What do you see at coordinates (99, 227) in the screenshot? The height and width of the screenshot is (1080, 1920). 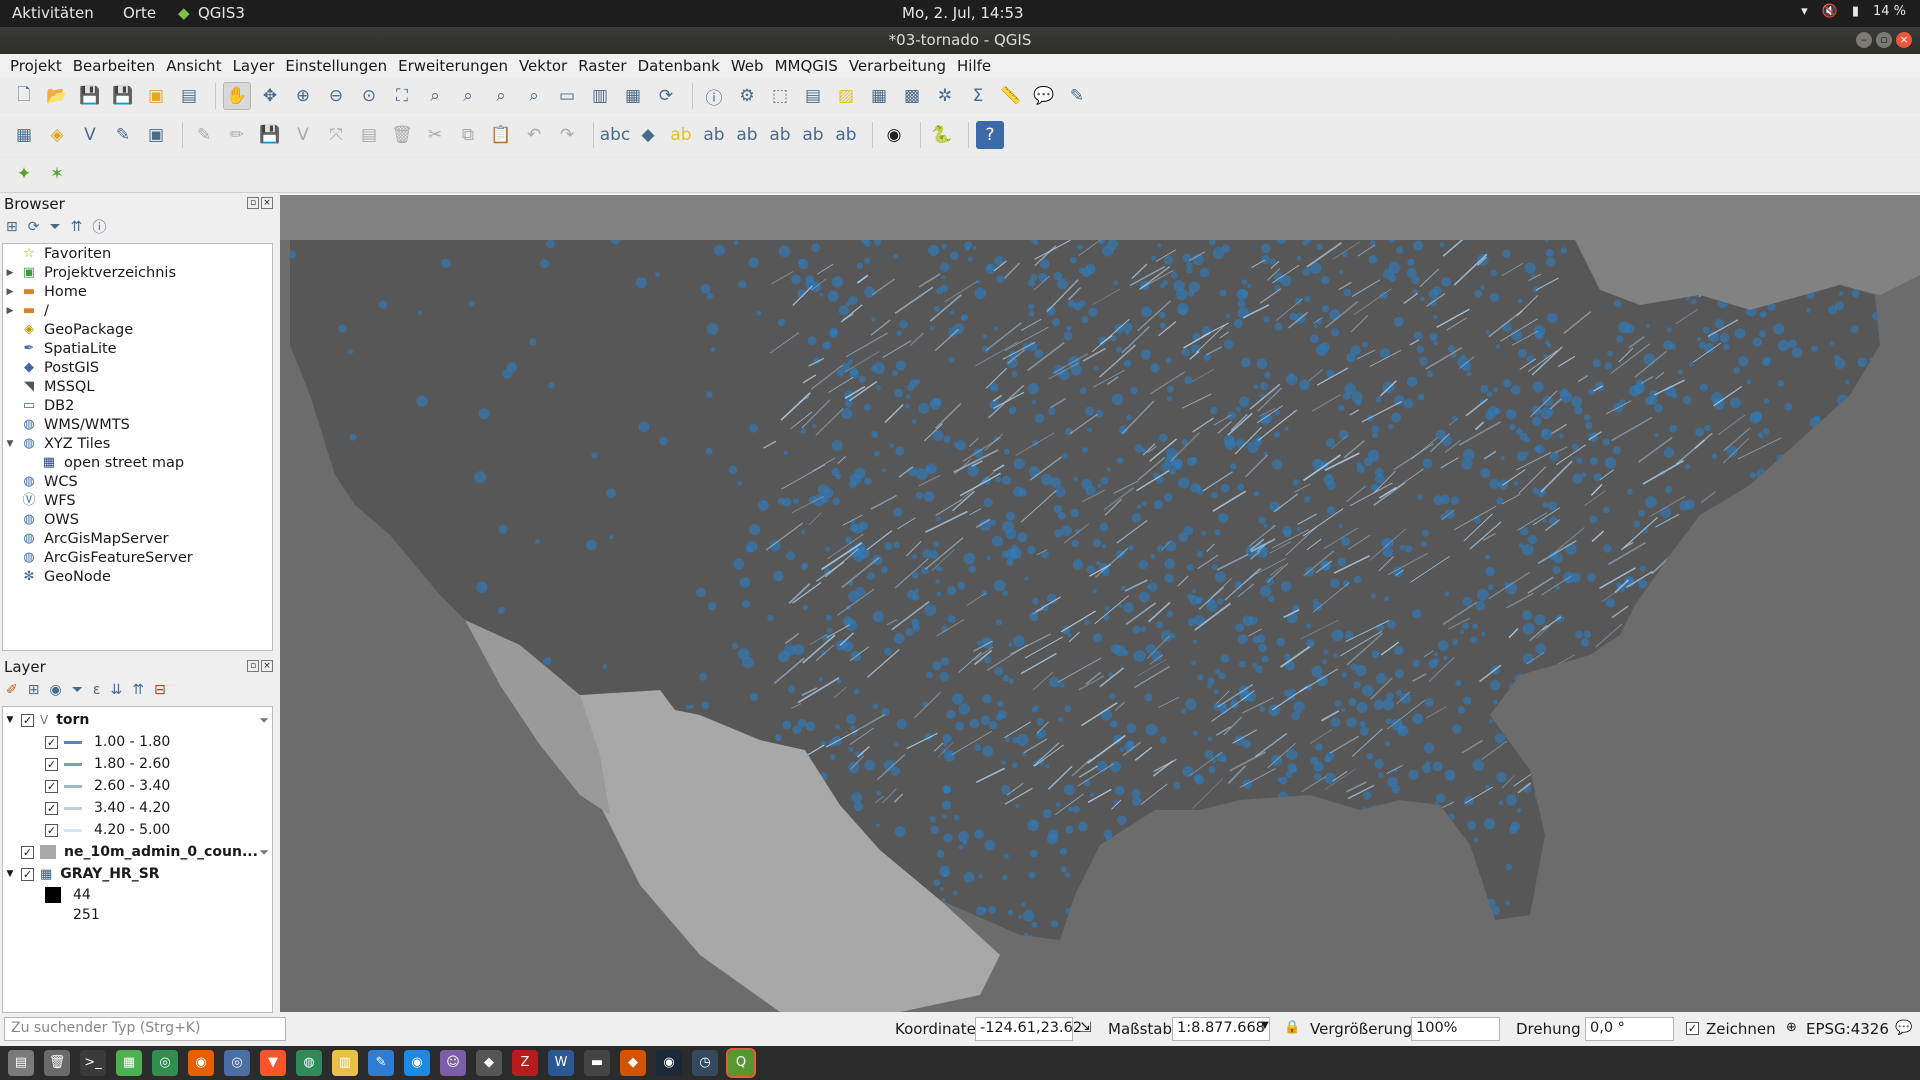 I see `properties-icon: ⓘ` at bounding box center [99, 227].